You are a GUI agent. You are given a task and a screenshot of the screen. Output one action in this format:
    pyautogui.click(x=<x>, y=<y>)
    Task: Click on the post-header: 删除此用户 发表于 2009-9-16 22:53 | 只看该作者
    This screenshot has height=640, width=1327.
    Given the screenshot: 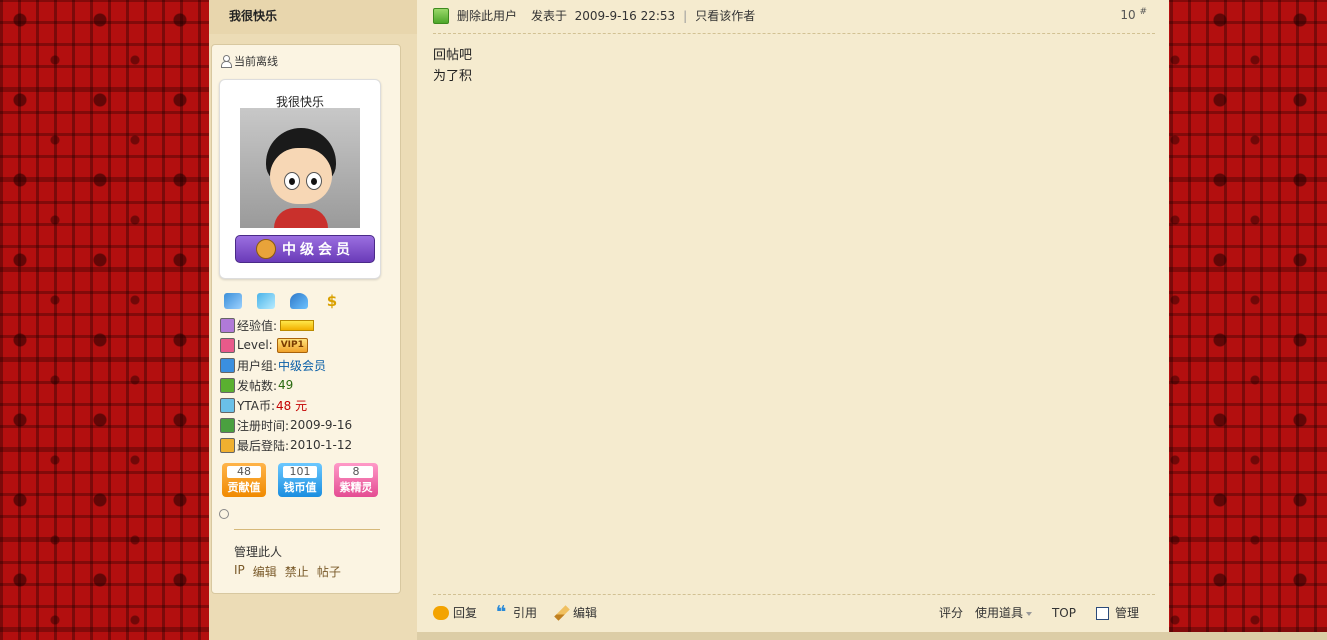 What is the action you would take?
    pyautogui.click(x=594, y=15)
    